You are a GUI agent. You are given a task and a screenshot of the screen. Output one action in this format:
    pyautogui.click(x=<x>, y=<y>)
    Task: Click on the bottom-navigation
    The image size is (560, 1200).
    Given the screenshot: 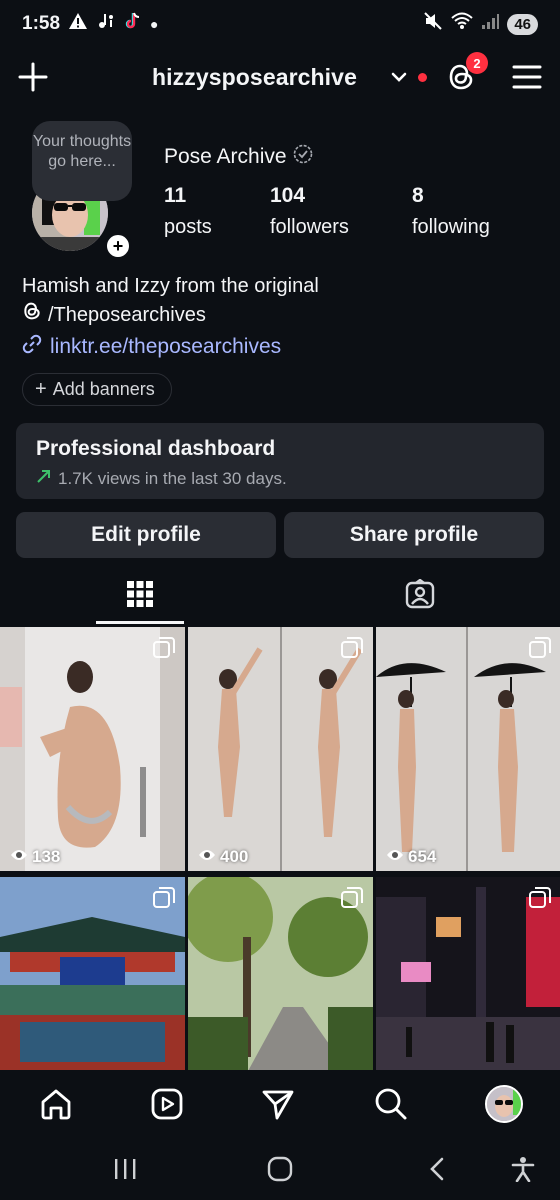 What is the action you would take?
    pyautogui.click(x=280, y=1103)
    